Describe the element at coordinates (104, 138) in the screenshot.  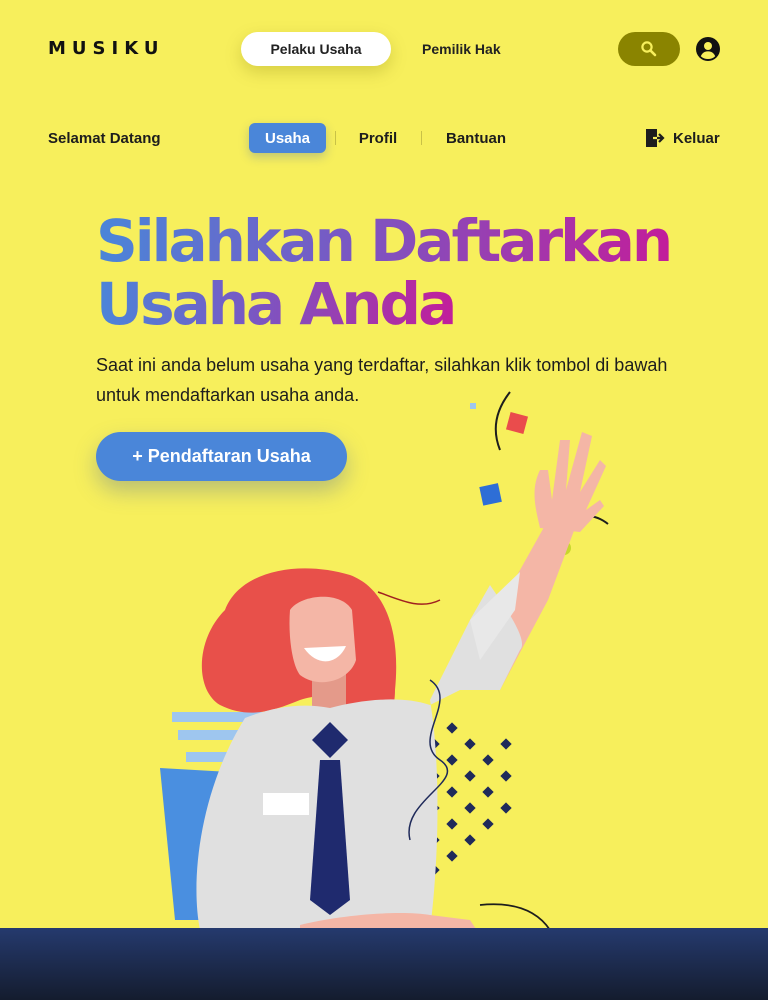
I see `welcome-text: Selamat Datang` at that location.